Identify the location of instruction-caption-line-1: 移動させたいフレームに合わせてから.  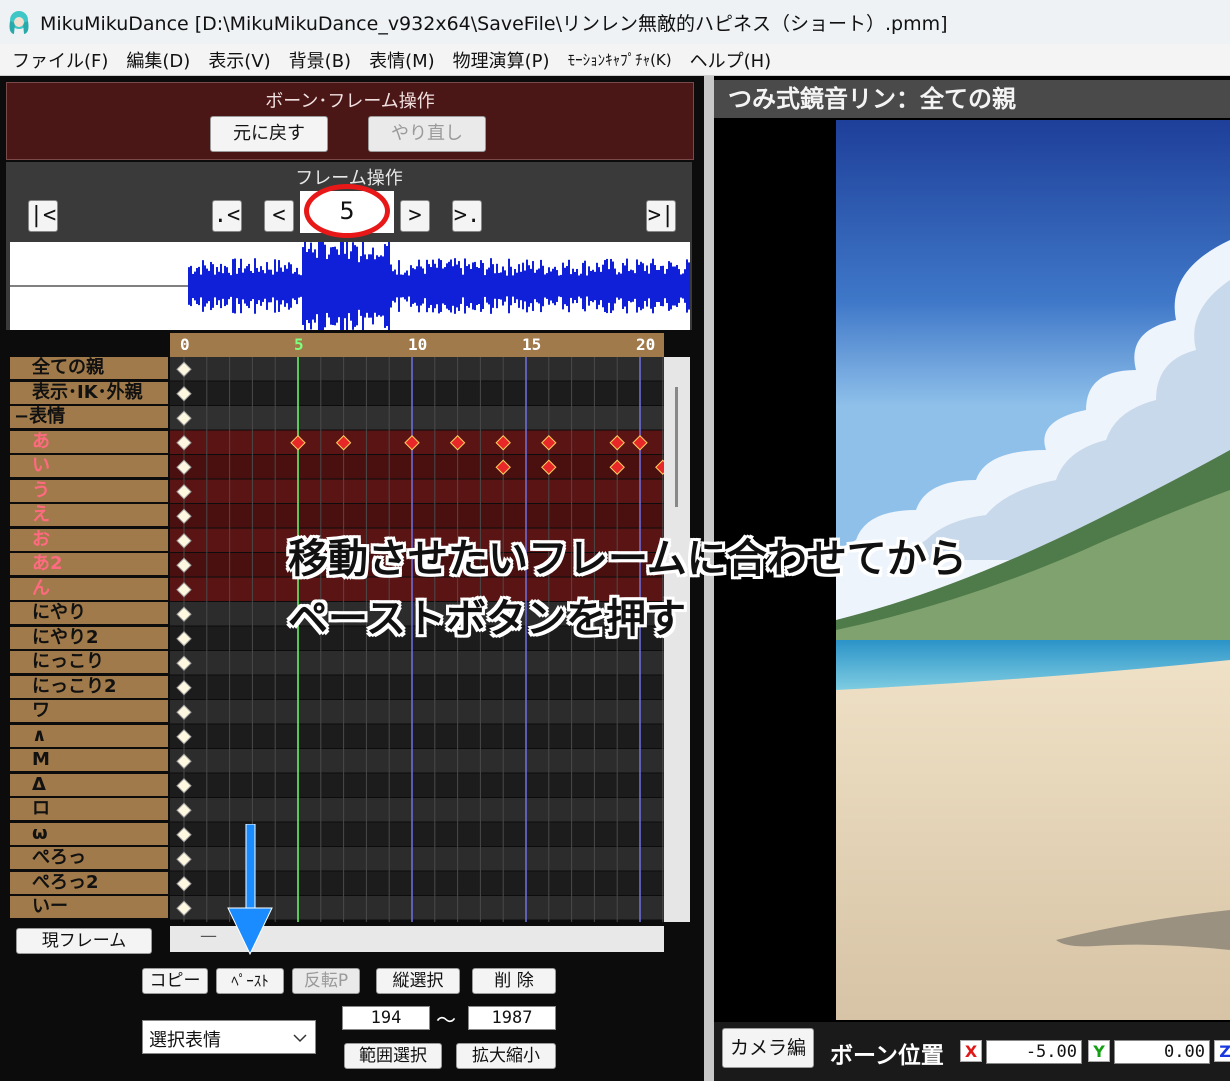
(627, 559).